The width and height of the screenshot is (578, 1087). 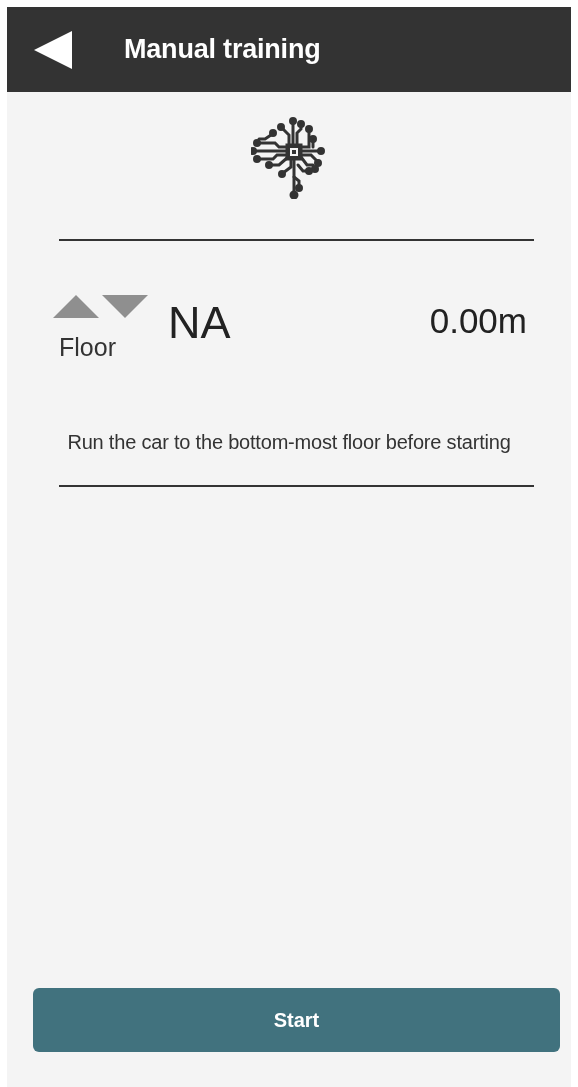 I want to click on instruction-text: Run the car to the bottom-most floor before starting, so click(x=289, y=442).